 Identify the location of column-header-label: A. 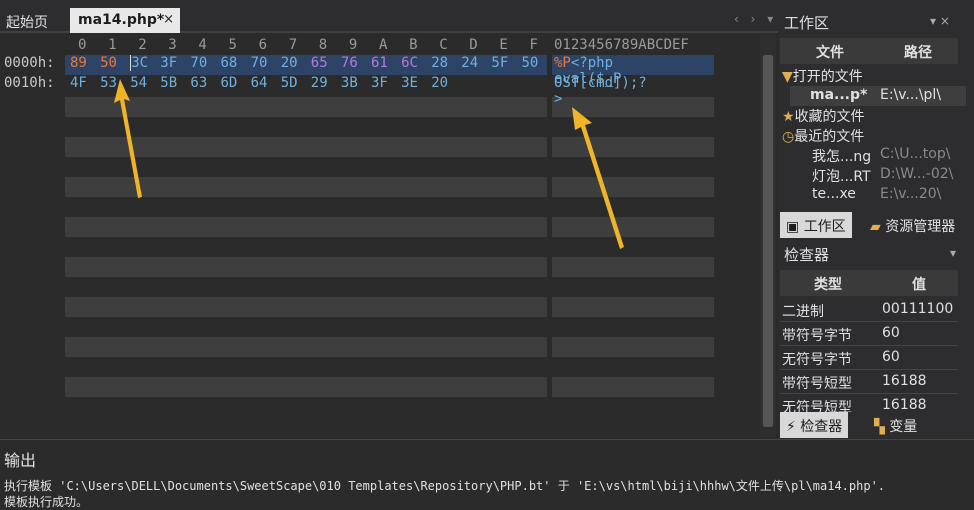
(383, 45).